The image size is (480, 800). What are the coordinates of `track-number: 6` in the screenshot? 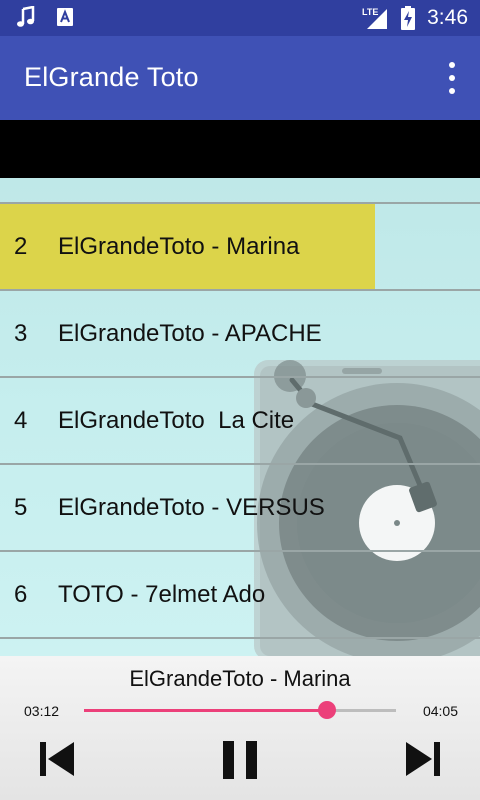 It's located at (21, 594).